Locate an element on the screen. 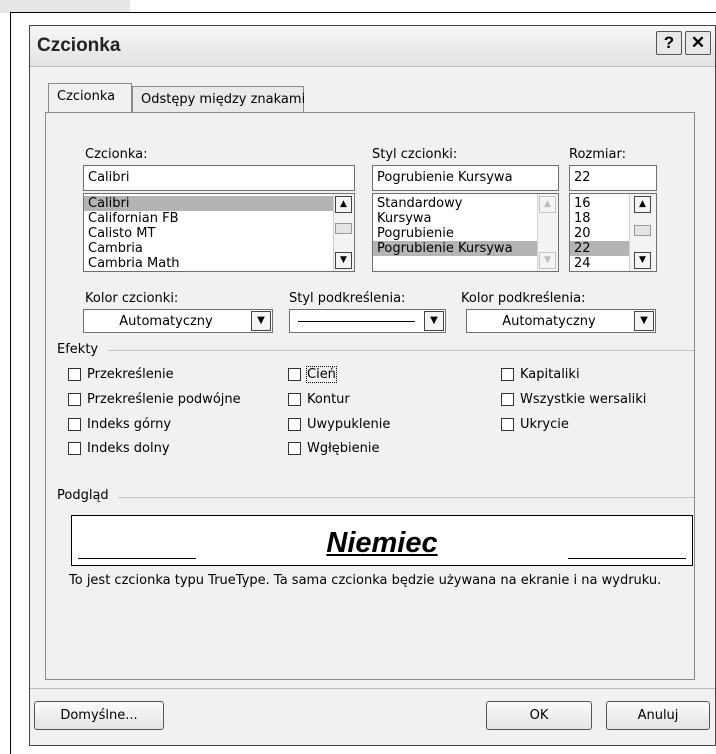  close-button: ✕ is located at coordinates (698, 43).